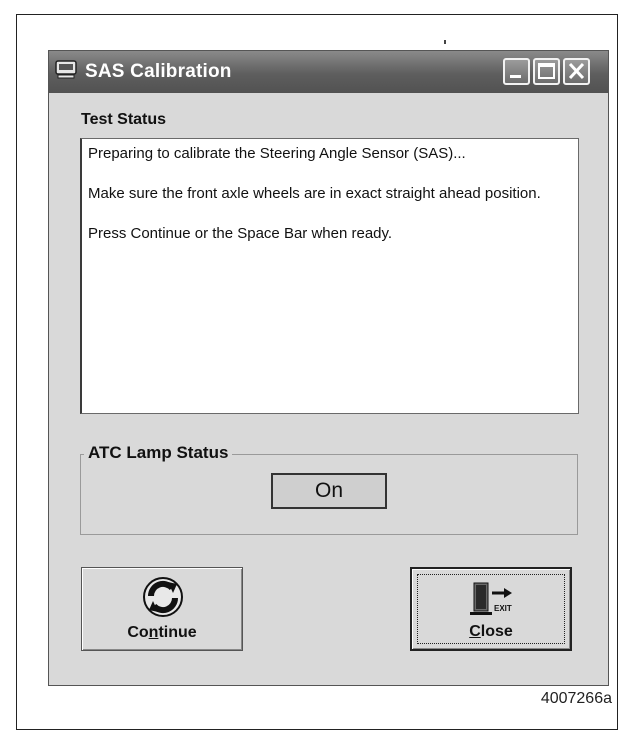  I want to click on continue-label: Continue, so click(162, 632).